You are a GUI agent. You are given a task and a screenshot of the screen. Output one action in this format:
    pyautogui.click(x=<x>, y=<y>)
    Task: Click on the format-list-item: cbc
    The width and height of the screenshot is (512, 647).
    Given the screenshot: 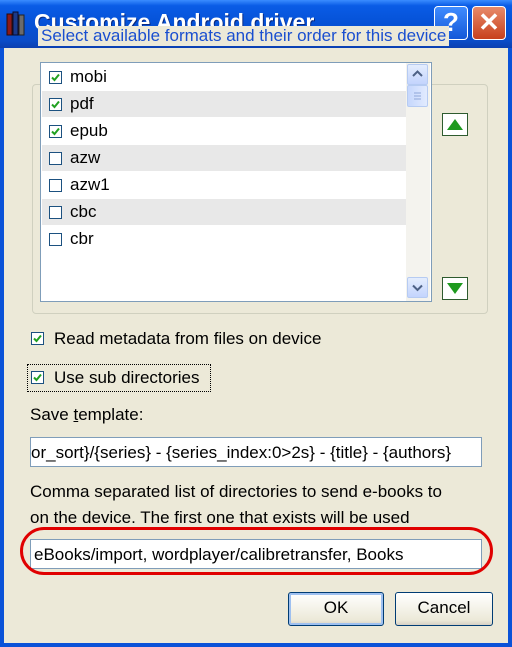 What is the action you would take?
    pyautogui.click(x=224, y=212)
    